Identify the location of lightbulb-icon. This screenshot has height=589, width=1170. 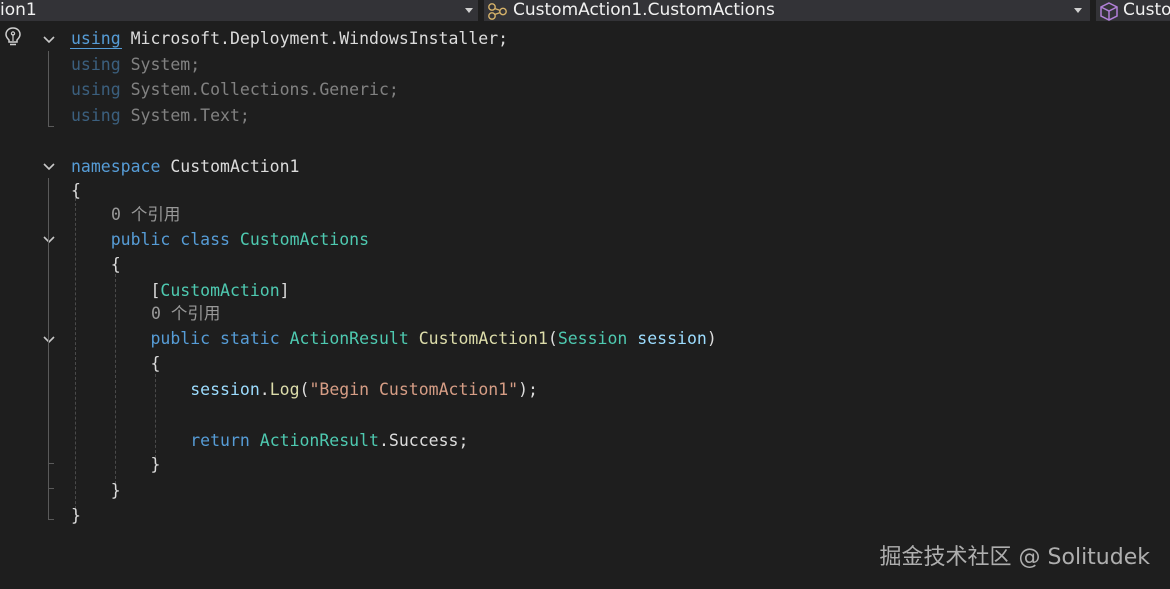
(13, 37).